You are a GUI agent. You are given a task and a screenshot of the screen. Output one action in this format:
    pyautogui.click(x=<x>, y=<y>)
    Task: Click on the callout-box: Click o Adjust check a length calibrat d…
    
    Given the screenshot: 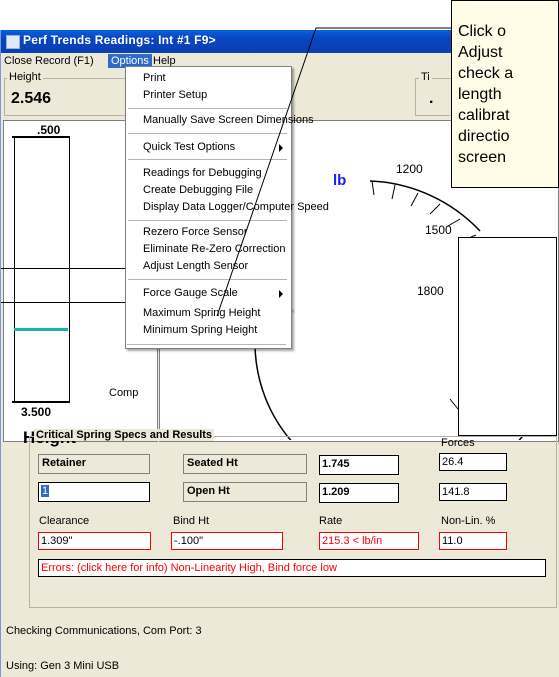 What is the action you would take?
    pyautogui.click(x=505, y=94)
    